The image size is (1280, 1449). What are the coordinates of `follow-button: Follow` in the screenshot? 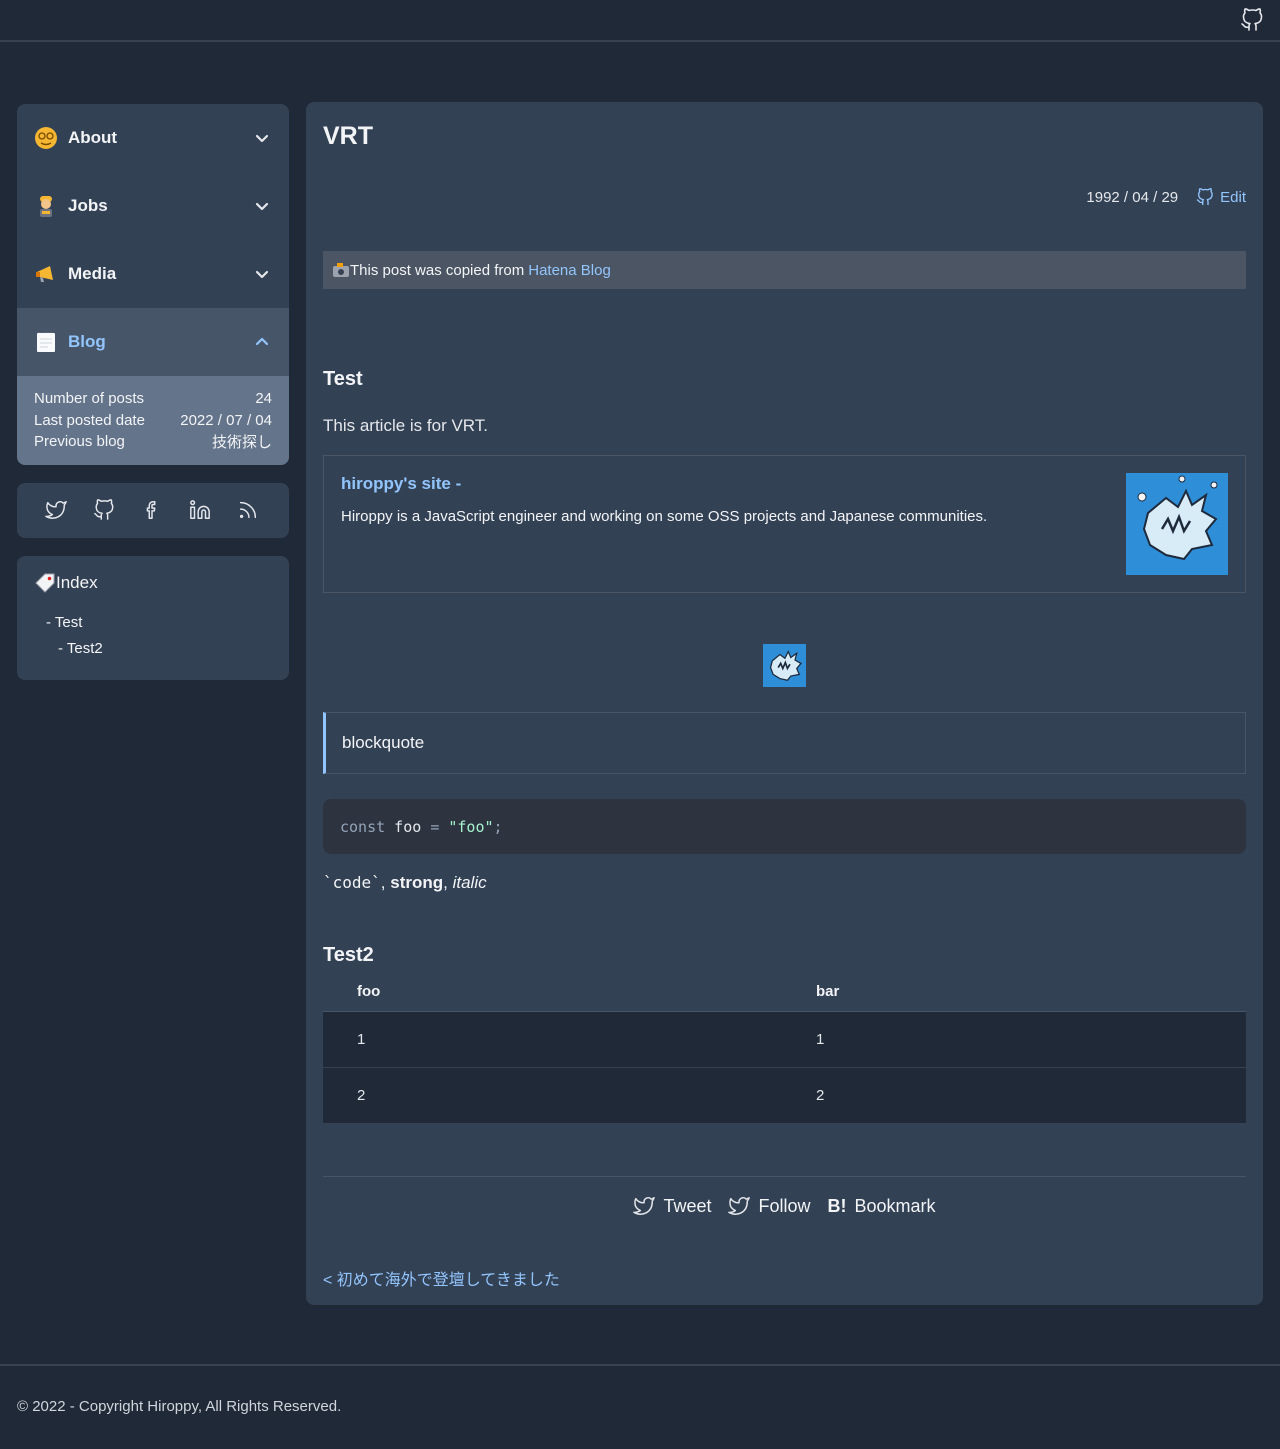 It's located at (769, 1206).